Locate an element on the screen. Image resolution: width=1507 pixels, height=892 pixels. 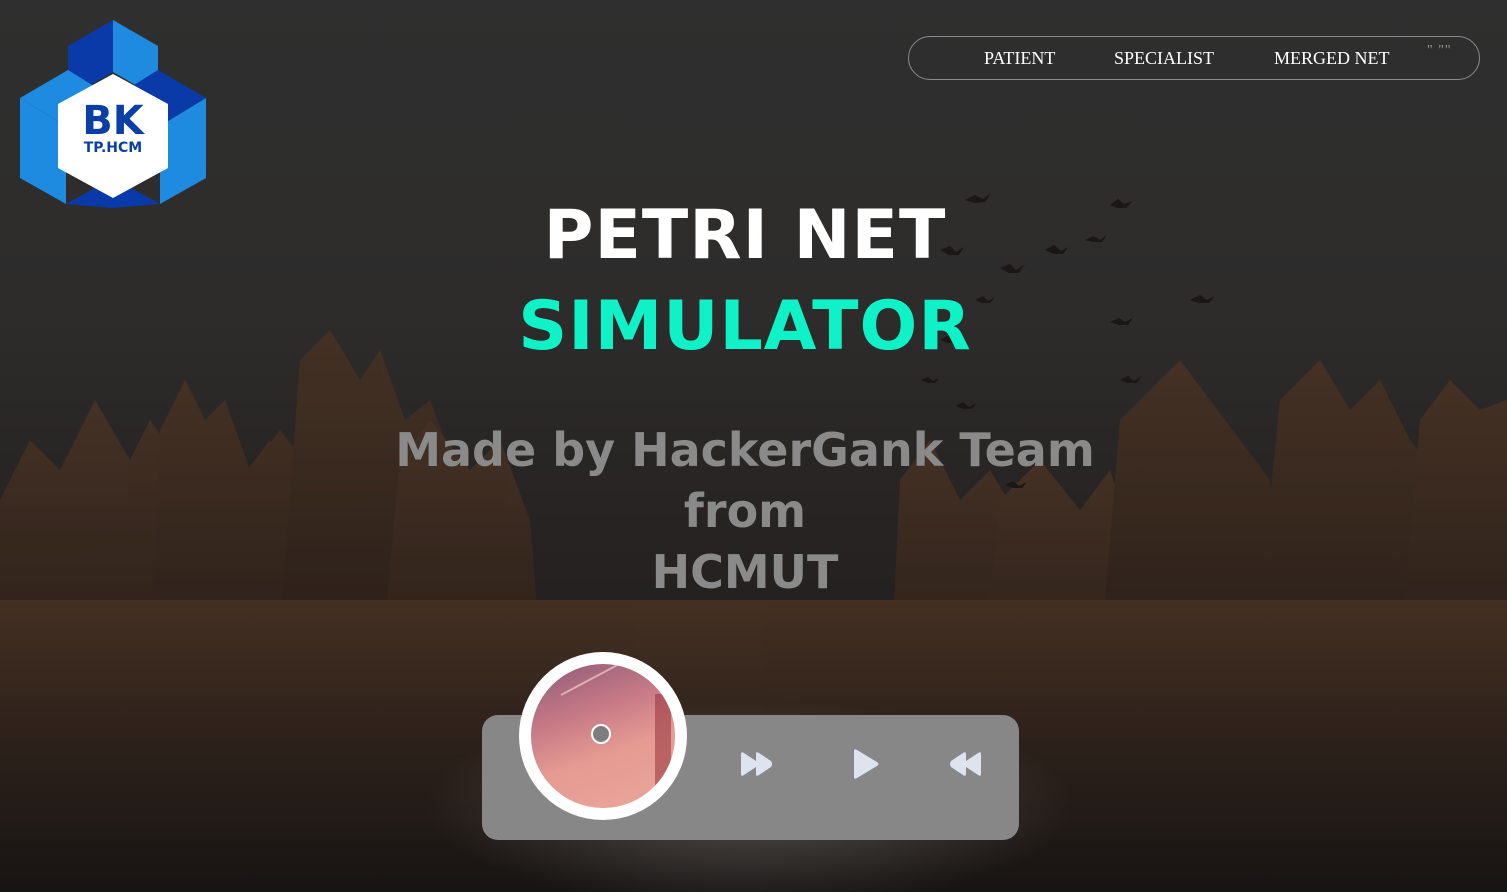
nav-item-patient: PATIENT is located at coordinates (1019, 58).